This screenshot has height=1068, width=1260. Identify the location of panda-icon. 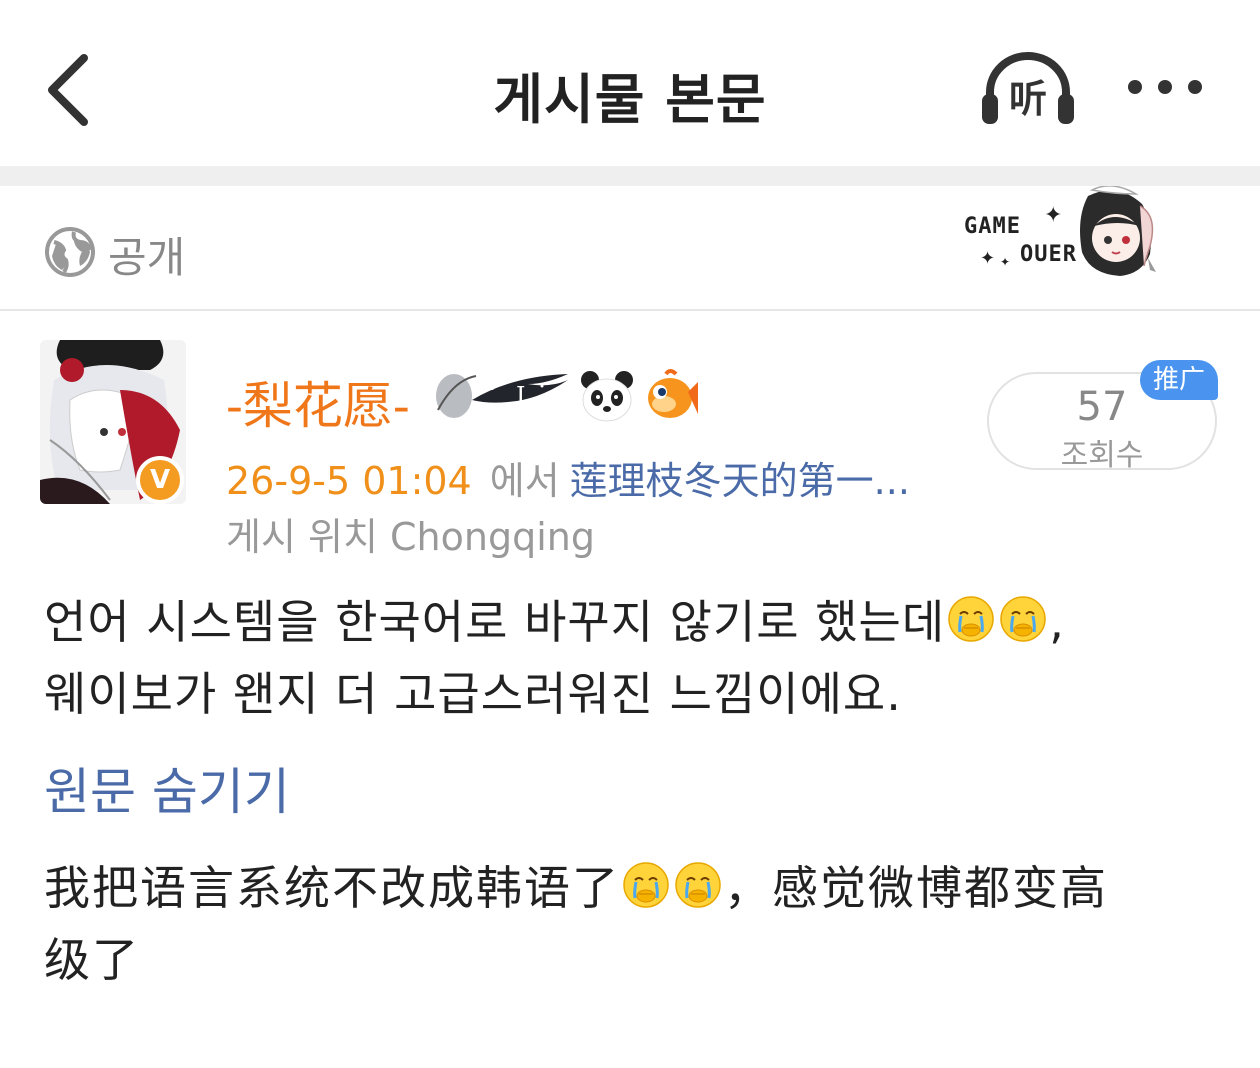
(607, 397).